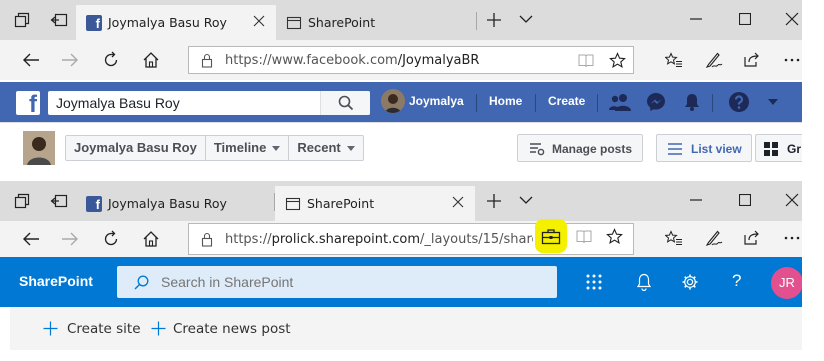 Image resolution: width=824 pixels, height=361 pixels. I want to click on page-icon, so click(294, 23).